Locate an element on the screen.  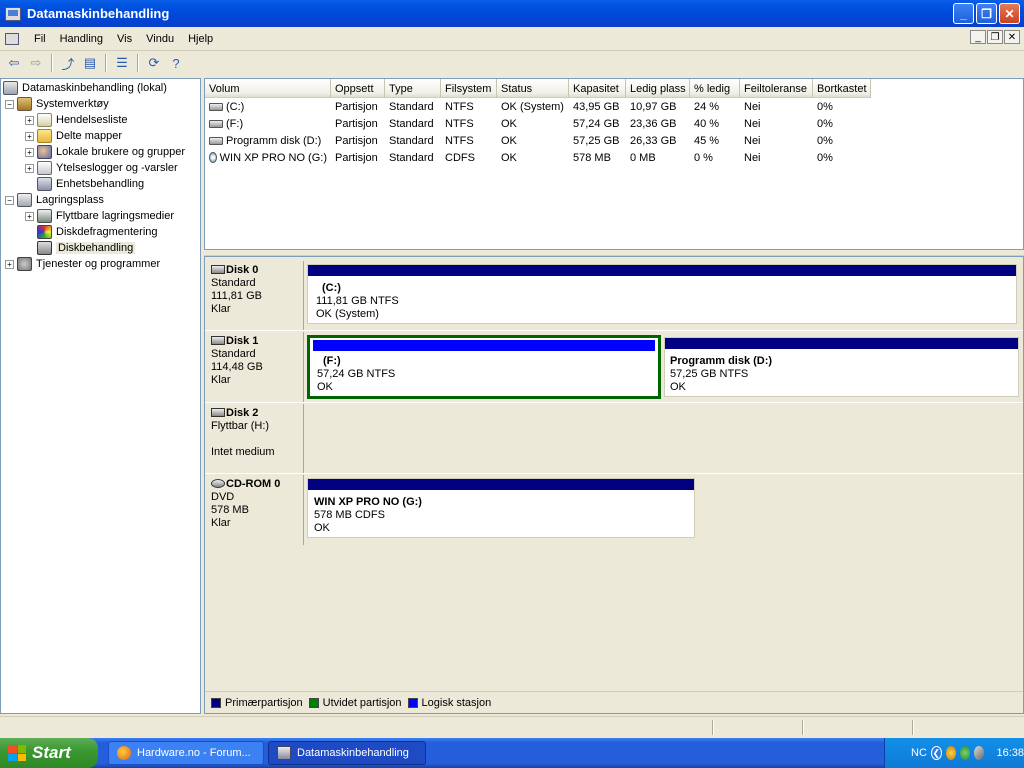
mmc-system-icon is located at coordinates (12, 38).